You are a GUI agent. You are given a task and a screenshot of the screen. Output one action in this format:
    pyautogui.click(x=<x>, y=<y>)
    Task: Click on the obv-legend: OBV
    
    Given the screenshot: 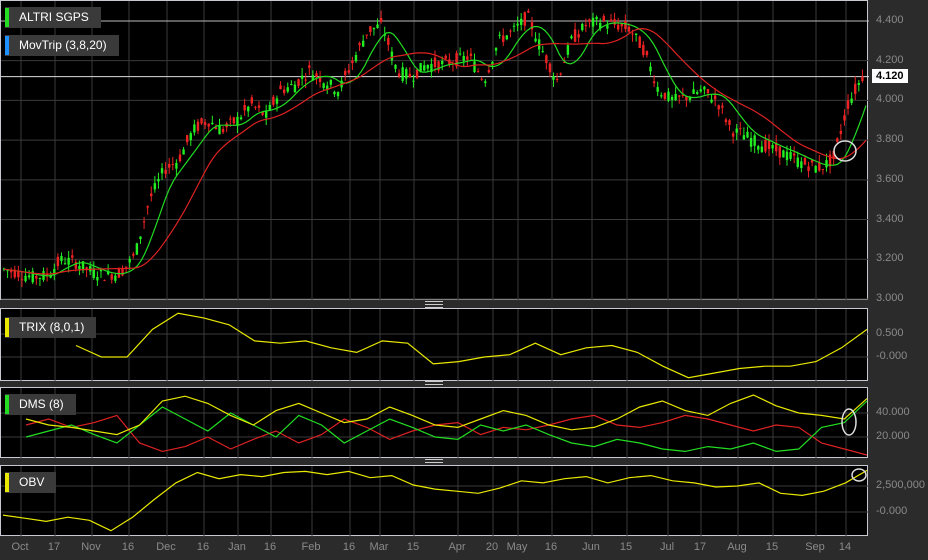 What is the action you would take?
    pyautogui.click(x=31, y=482)
    